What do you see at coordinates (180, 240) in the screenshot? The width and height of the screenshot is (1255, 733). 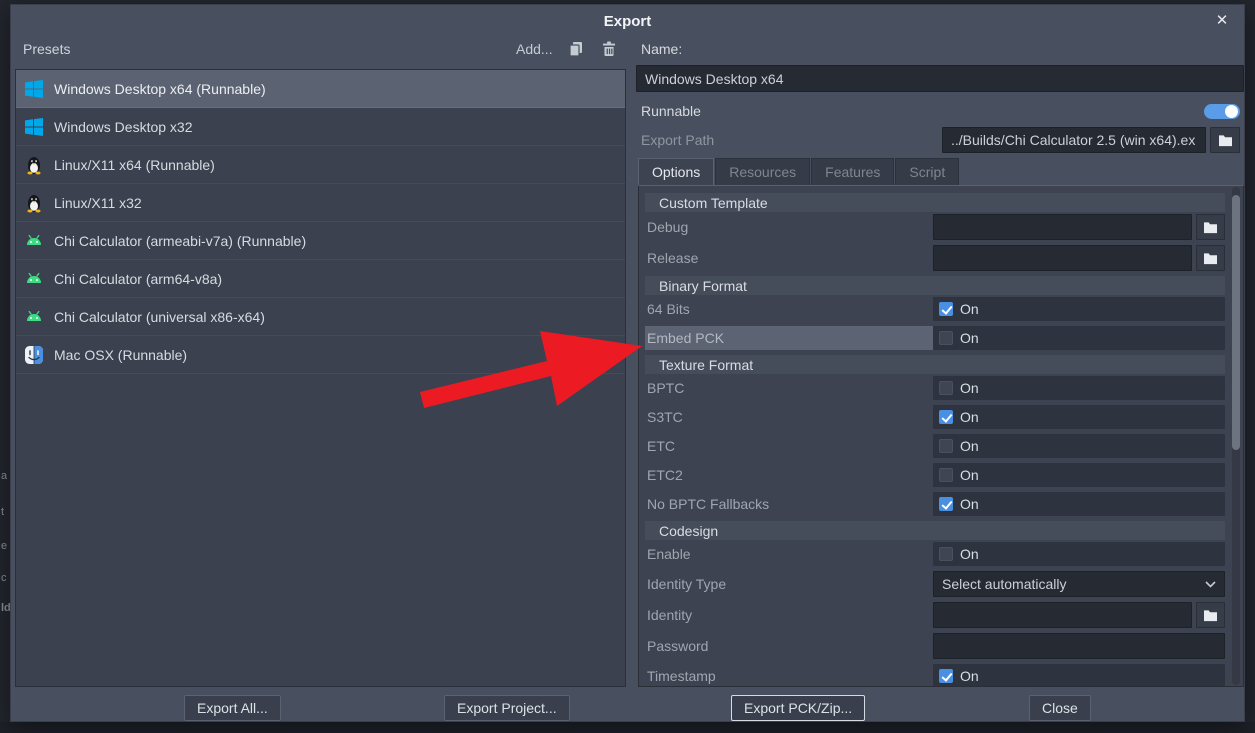 I see `preset-label: Chi Calculator (armeabi-v7a) (Runnable)` at bounding box center [180, 240].